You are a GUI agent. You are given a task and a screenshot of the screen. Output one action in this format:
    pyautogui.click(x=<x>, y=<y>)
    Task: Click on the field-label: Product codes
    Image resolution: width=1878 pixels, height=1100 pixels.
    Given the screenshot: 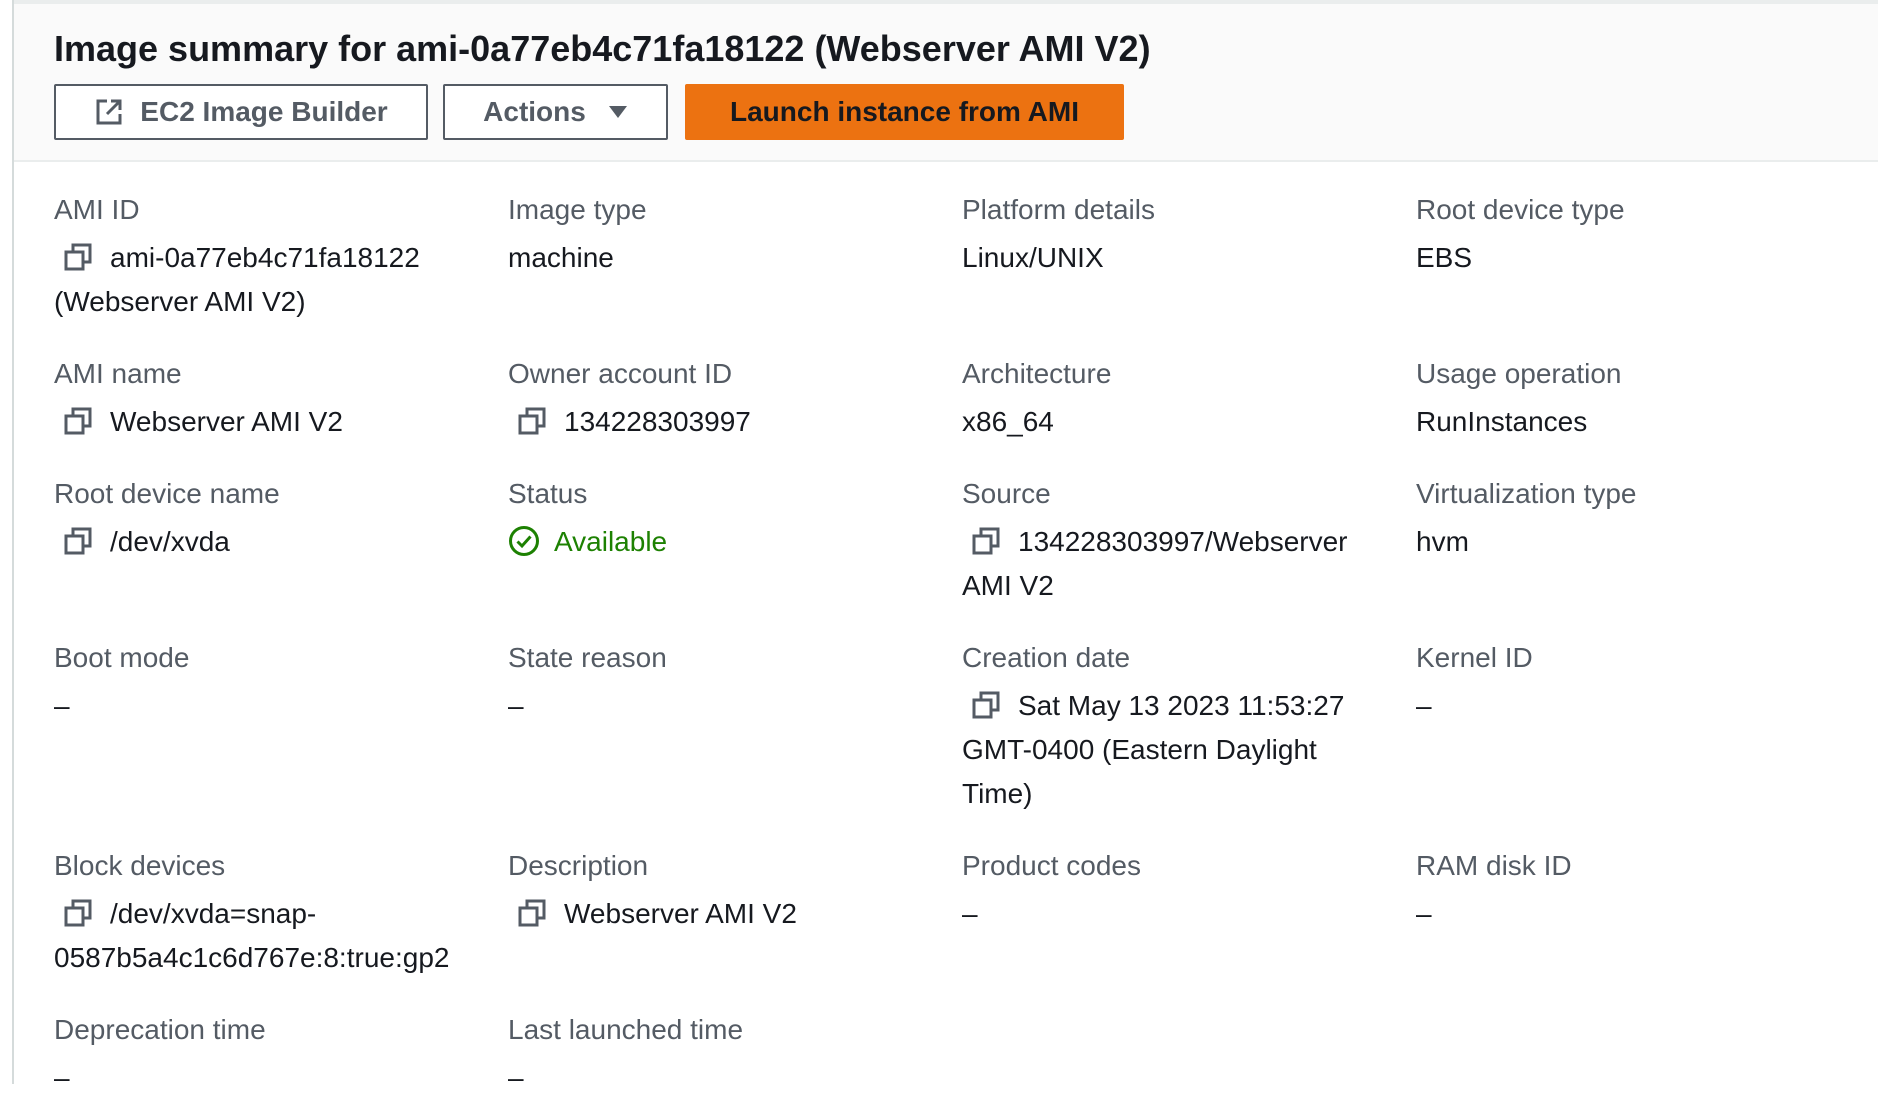 What is the action you would take?
    pyautogui.click(x=1051, y=865)
    